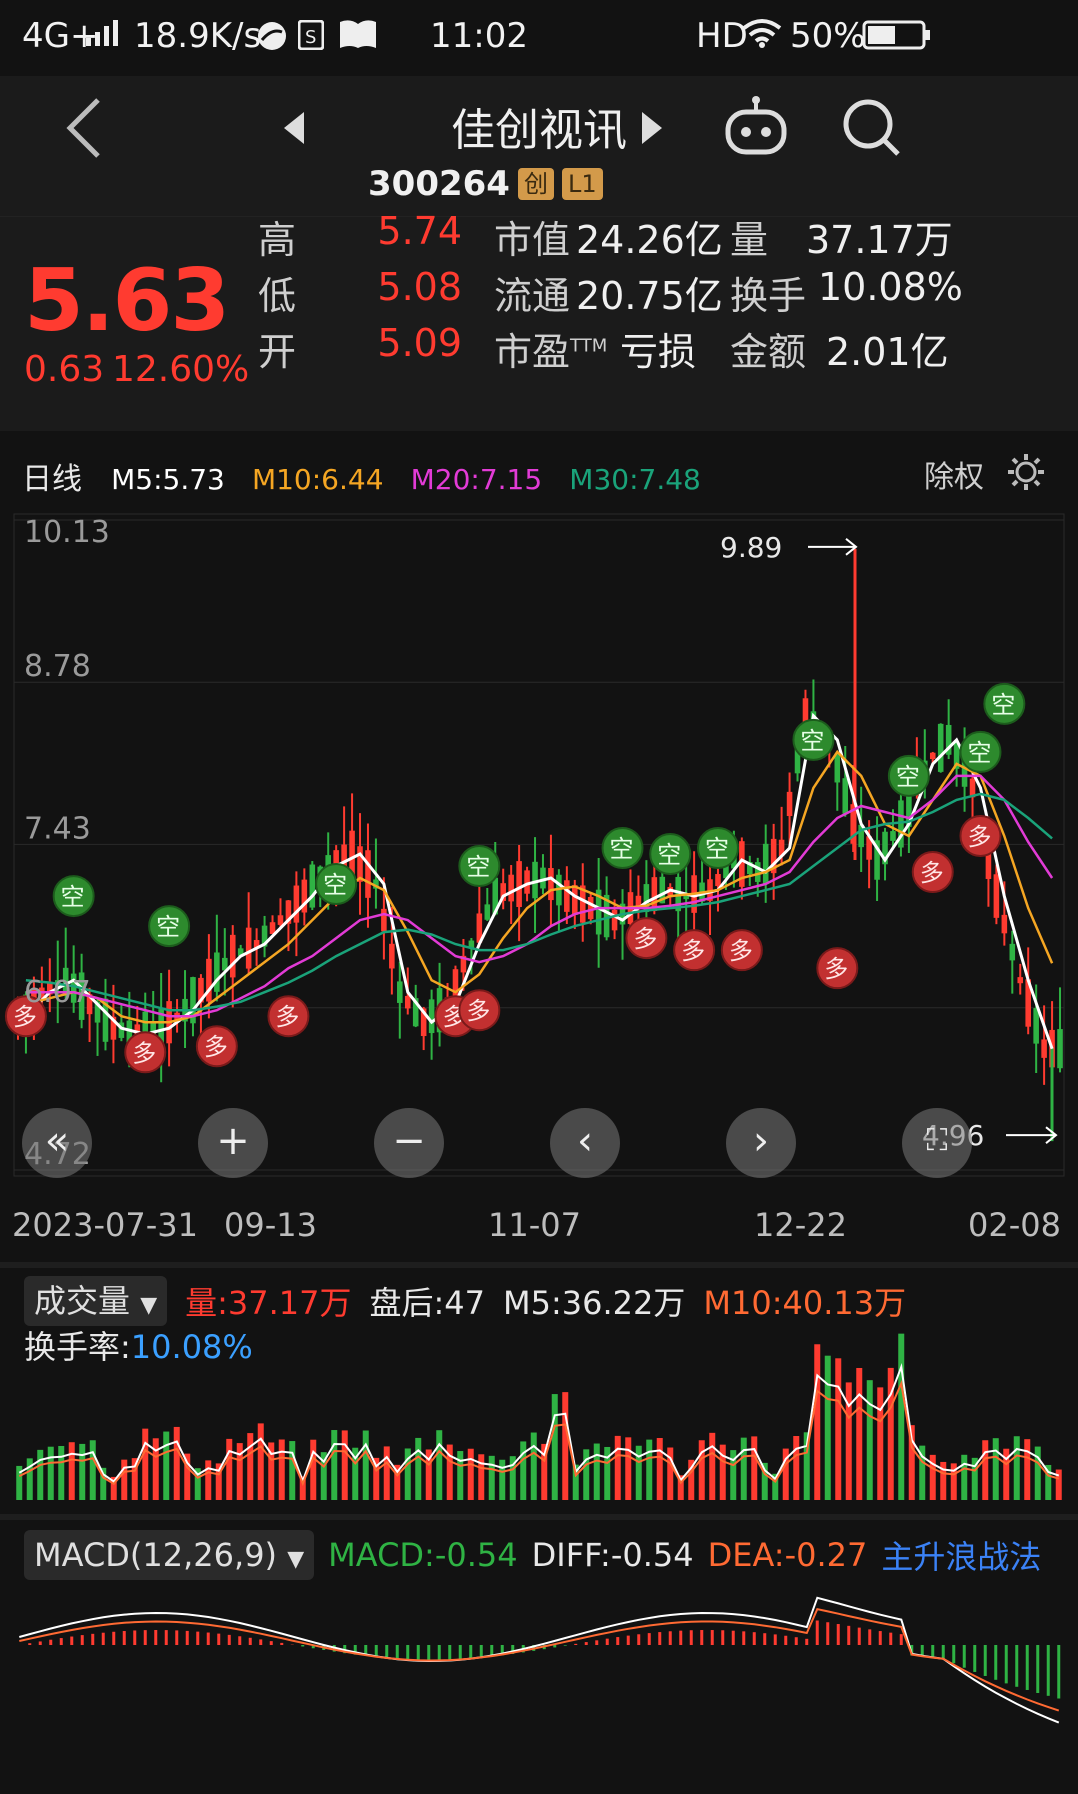  What do you see at coordinates (423, 1555) in the screenshot?
I see `macd-value: MACD:-0.54` at bounding box center [423, 1555].